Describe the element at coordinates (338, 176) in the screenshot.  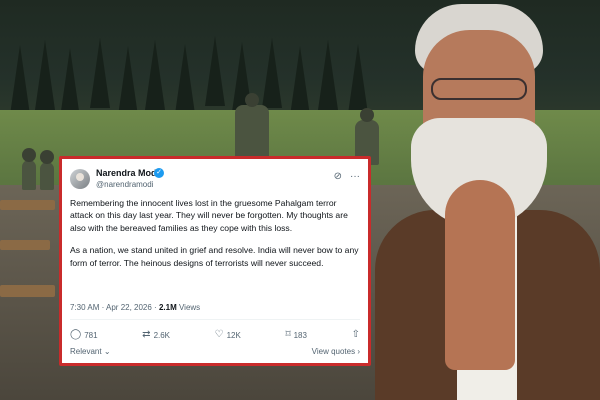
I see `grok-icon: ⊘` at that location.